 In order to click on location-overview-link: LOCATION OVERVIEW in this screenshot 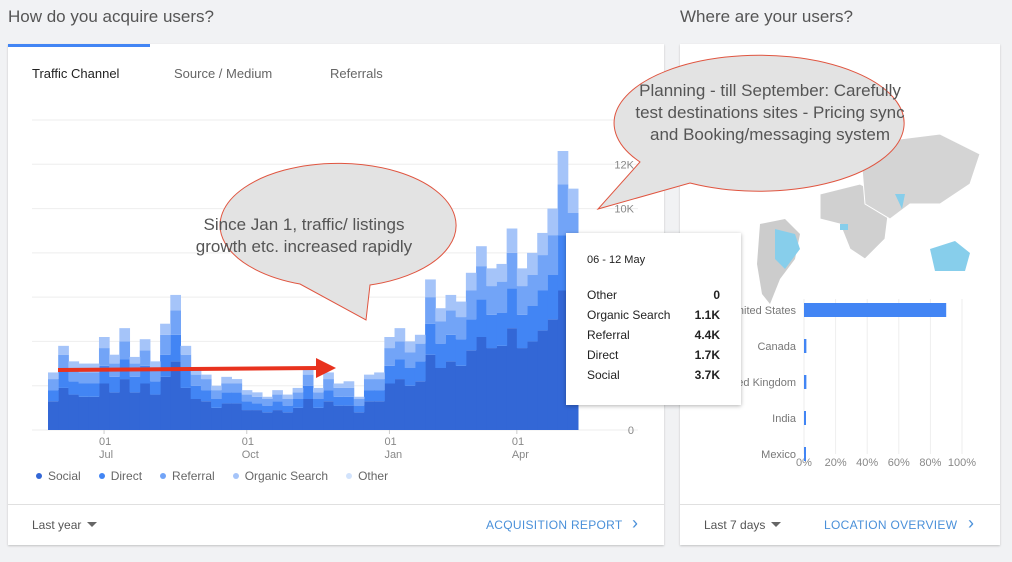, I will do `click(890, 525)`.